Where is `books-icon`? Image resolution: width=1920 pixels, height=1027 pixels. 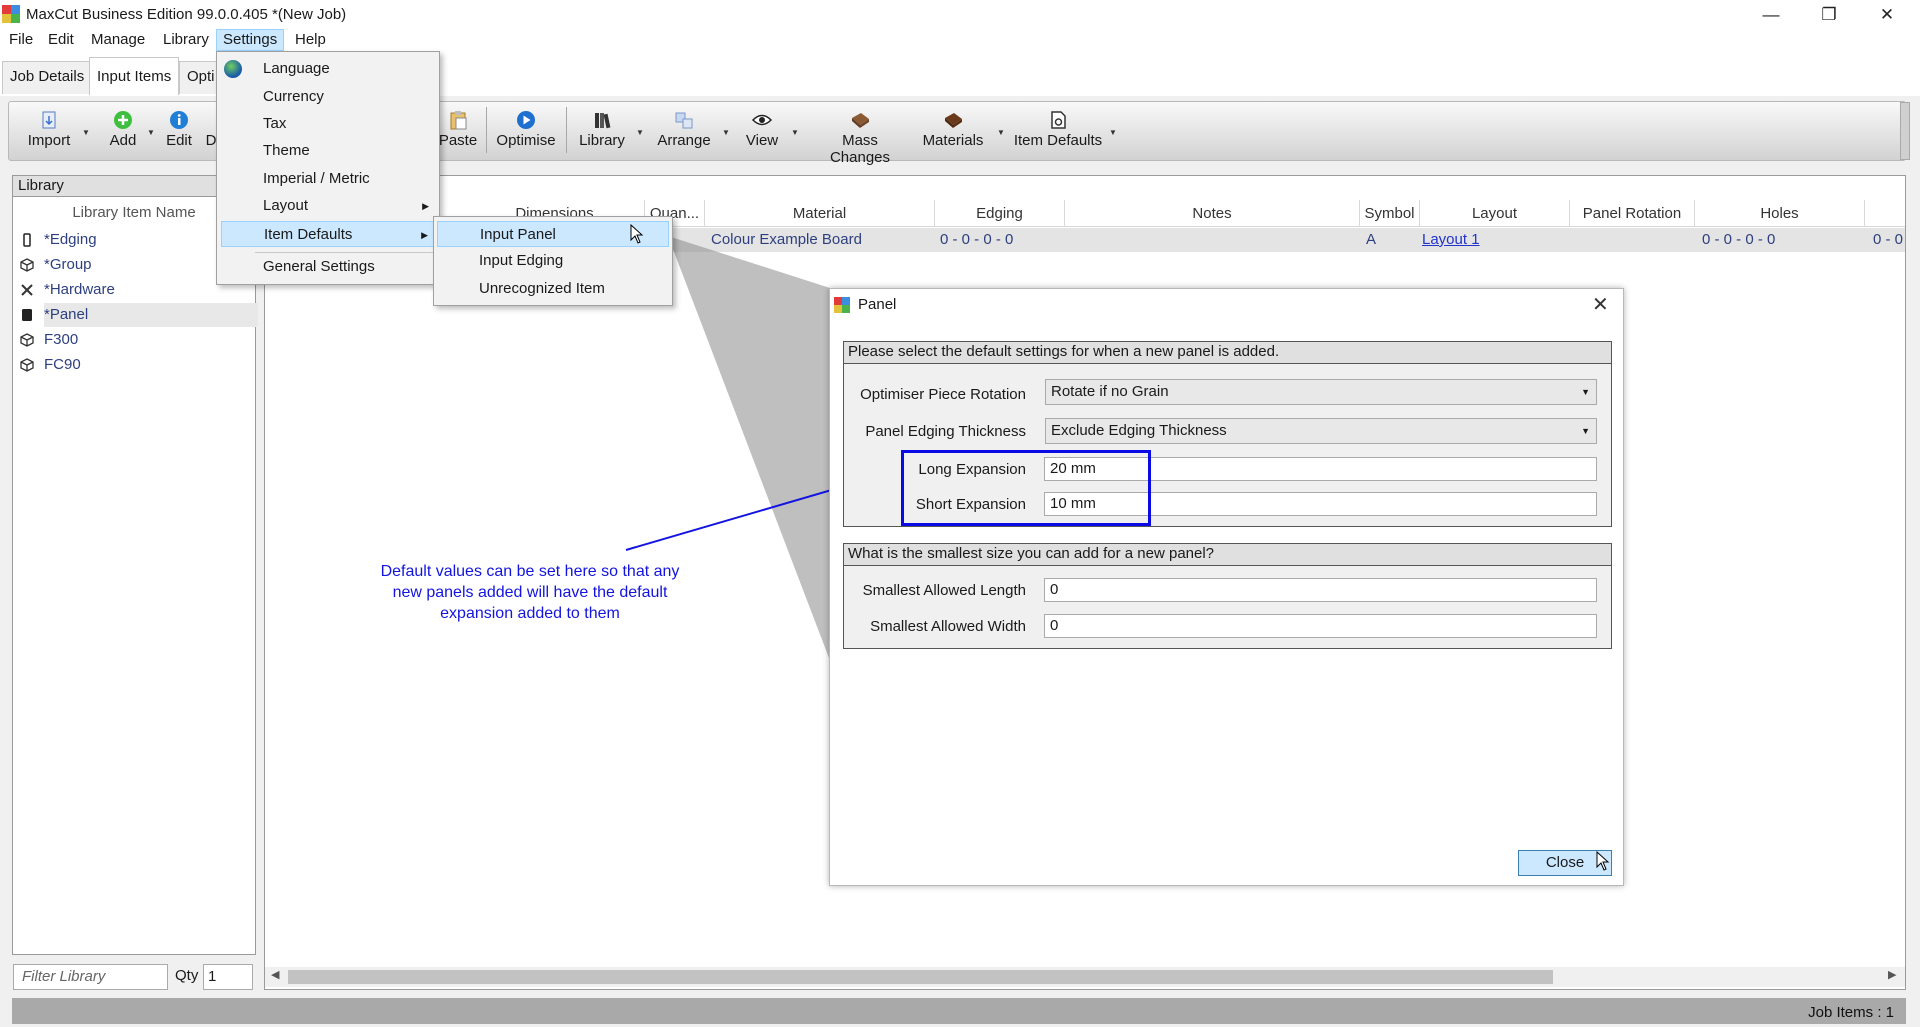
books-icon is located at coordinates (603, 121).